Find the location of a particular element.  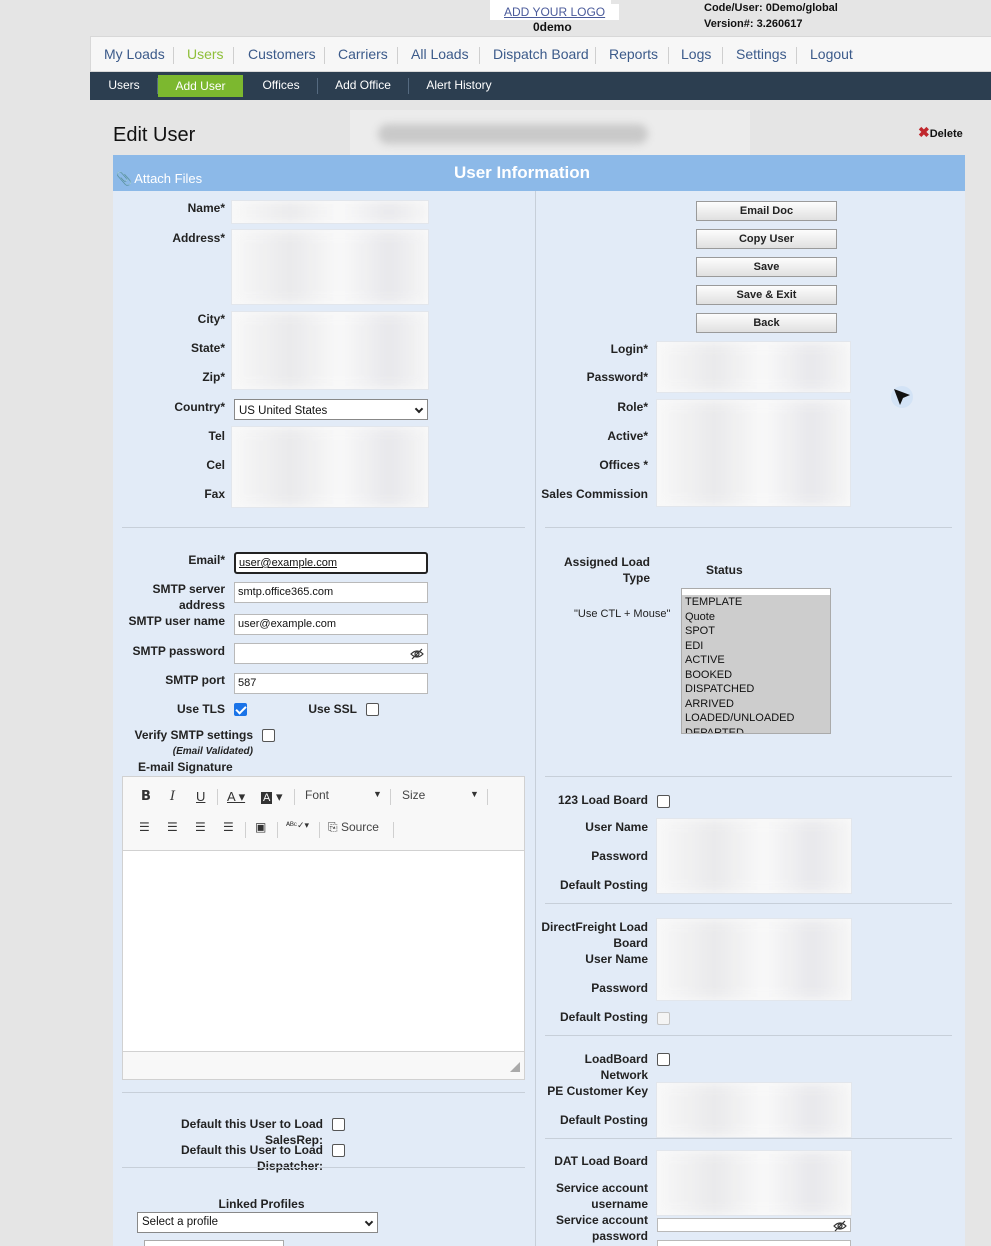

copy-user-button: Copy User is located at coordinates (766, 239).